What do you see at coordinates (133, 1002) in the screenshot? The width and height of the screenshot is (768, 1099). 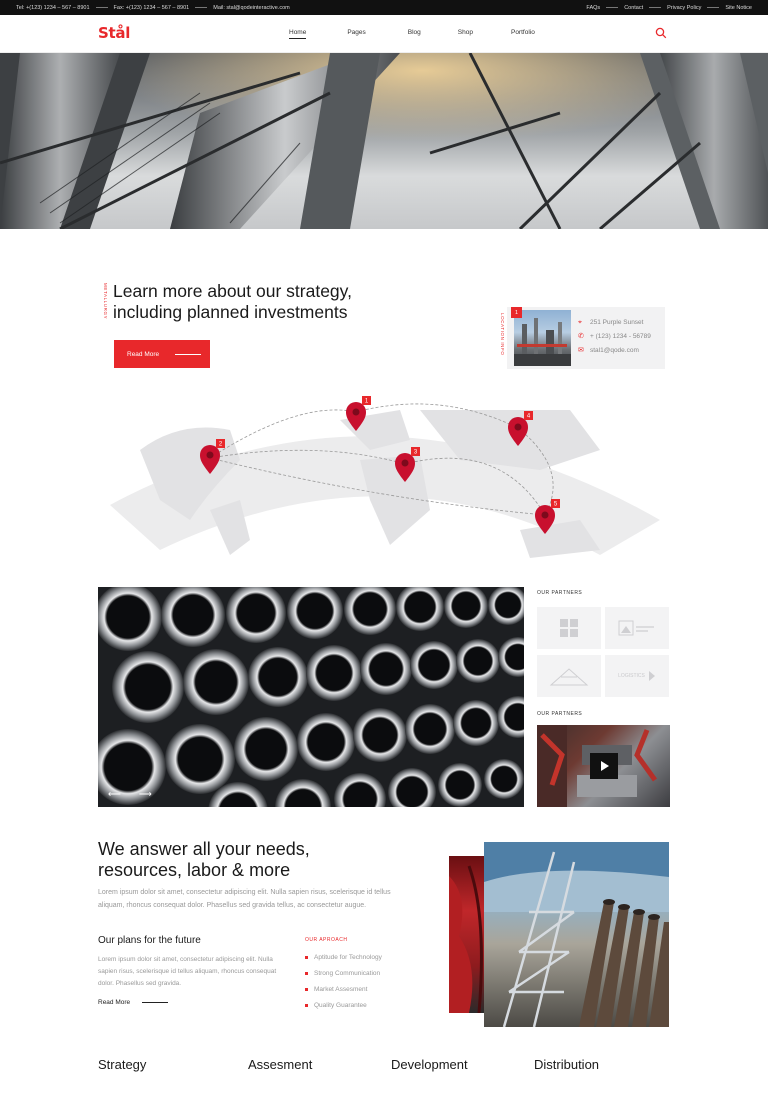 I see `plans-read-more-link: Read More` at bounding box center [133, 1002].